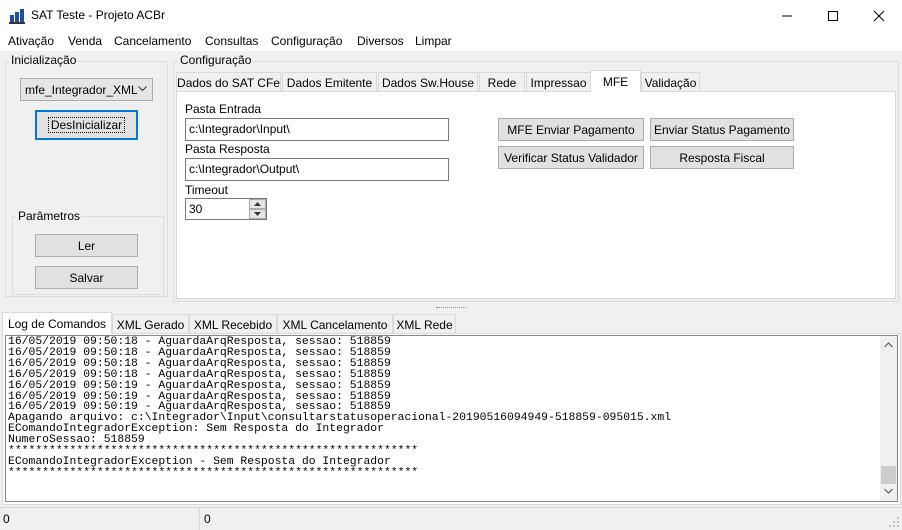 Image resolution: width=902 pixels, height=530 pixels. I want to click on resposta-fiscal-button: Resposta Fiscal, so click(722, 157).